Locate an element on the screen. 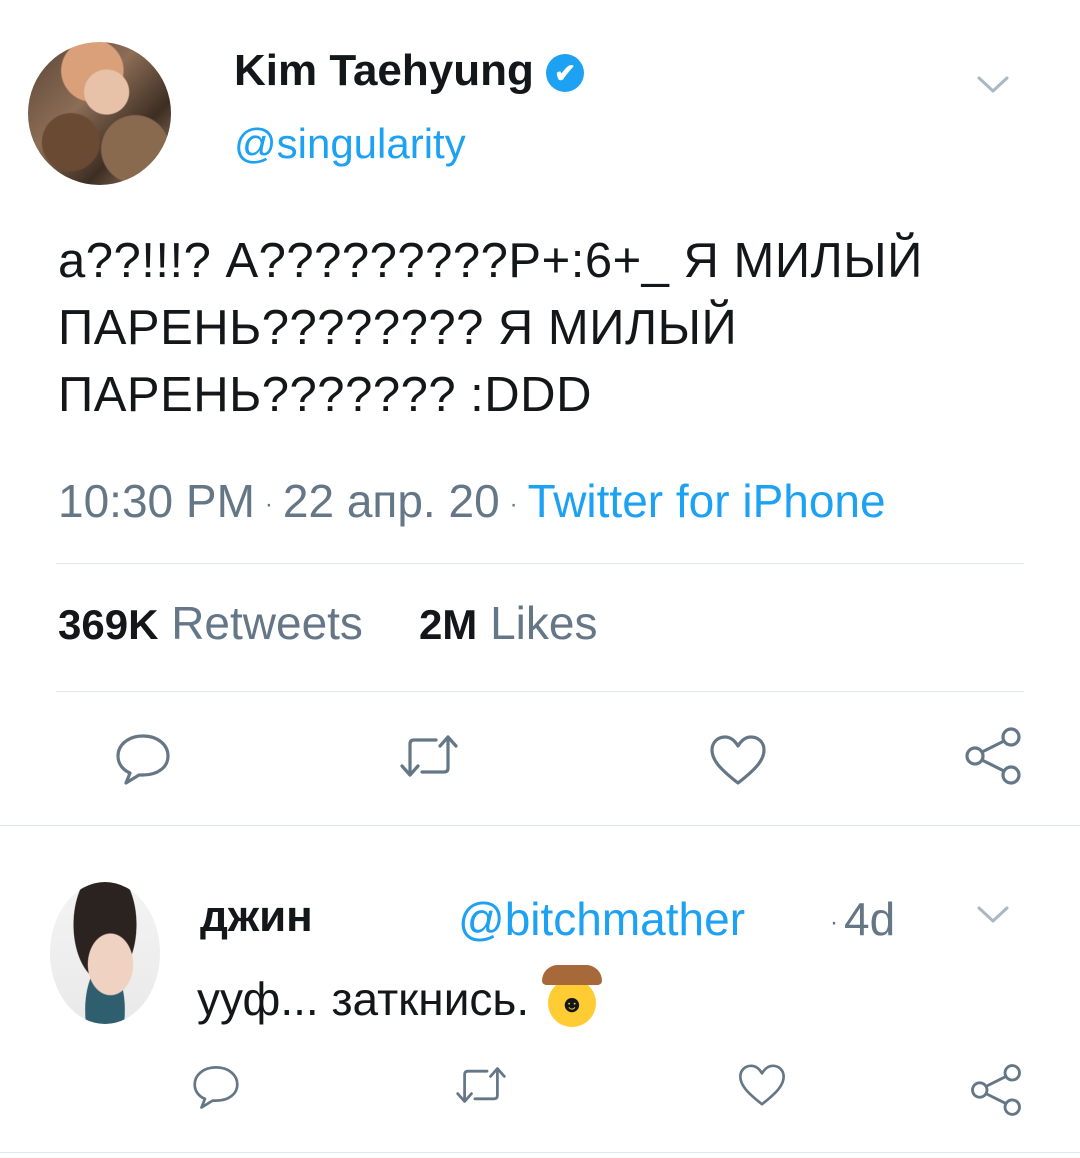 This screenshot has height=1158, width=1080. reply-author-handle: @bitchmather is located at coordinates (601, 919).